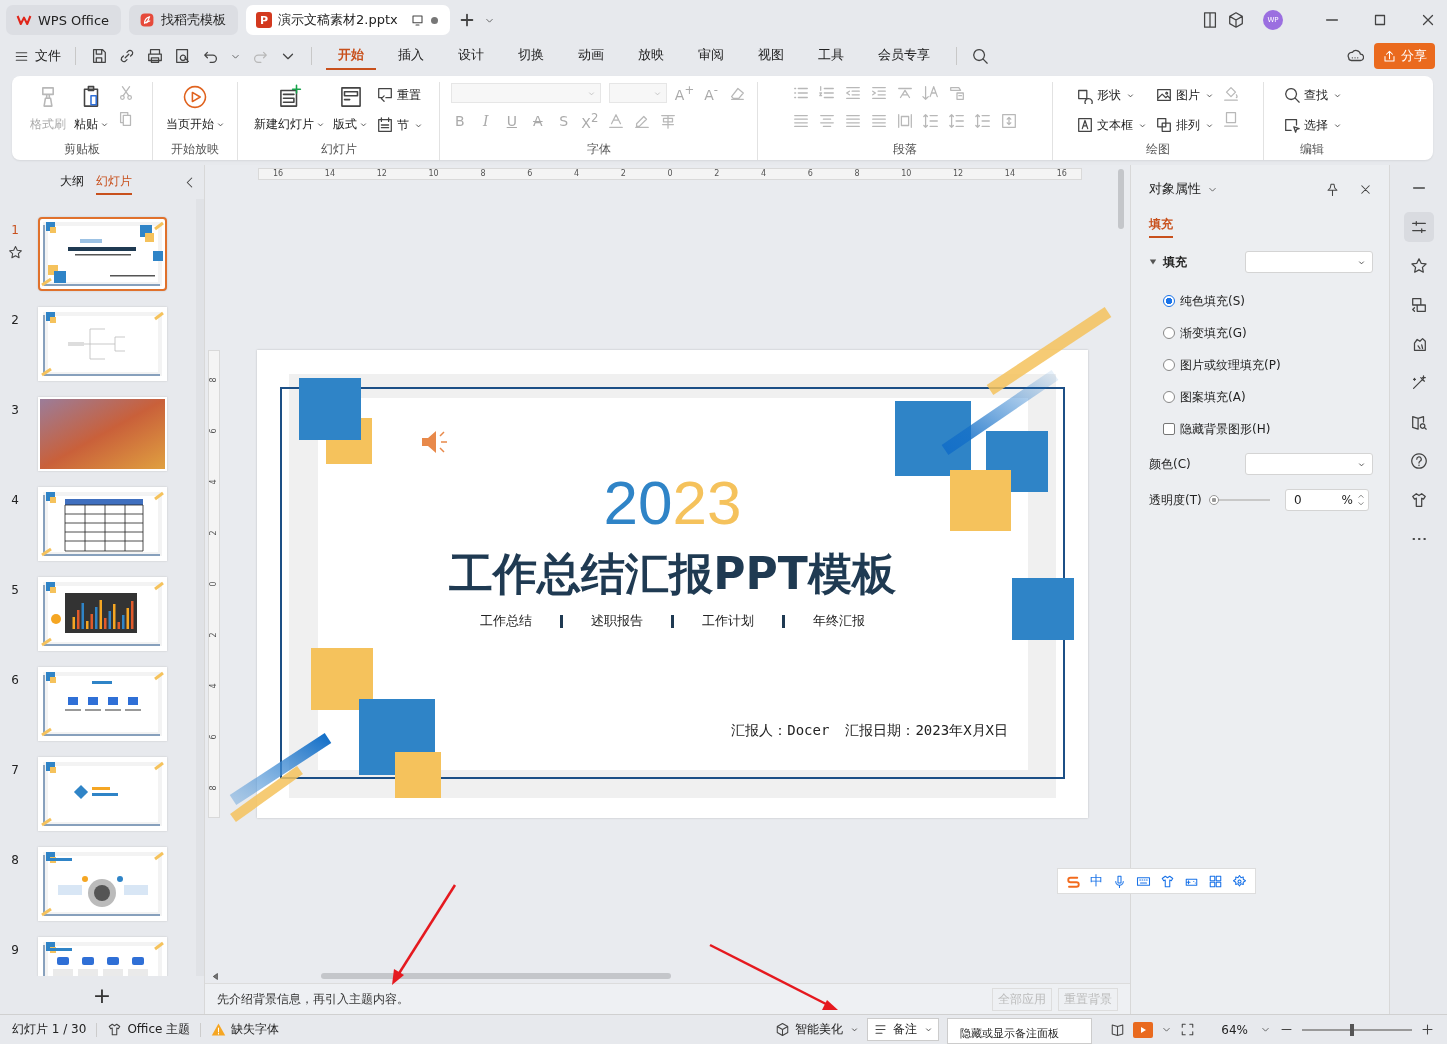 Image resolution: width=1447 pixels, height=1044 pixels. Describe the element at coordinates (672, 574) in the screenshot. I see `slide-title: 工作总结汇报PPT模板` at that location.